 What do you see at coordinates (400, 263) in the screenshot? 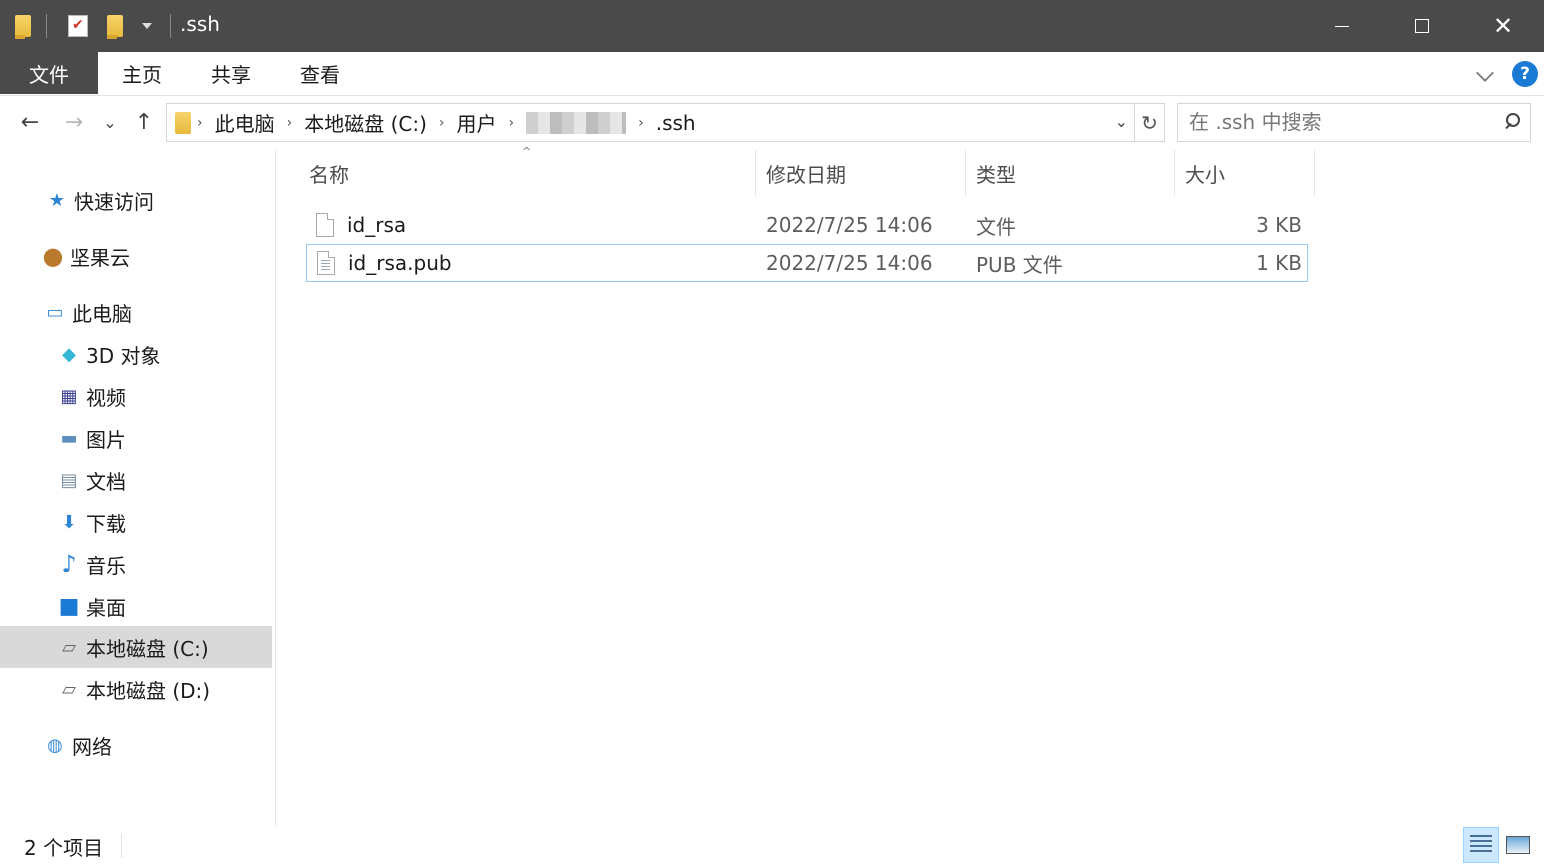
I see `file-name: id_rsa.pub` at bounding box center [400, 263].